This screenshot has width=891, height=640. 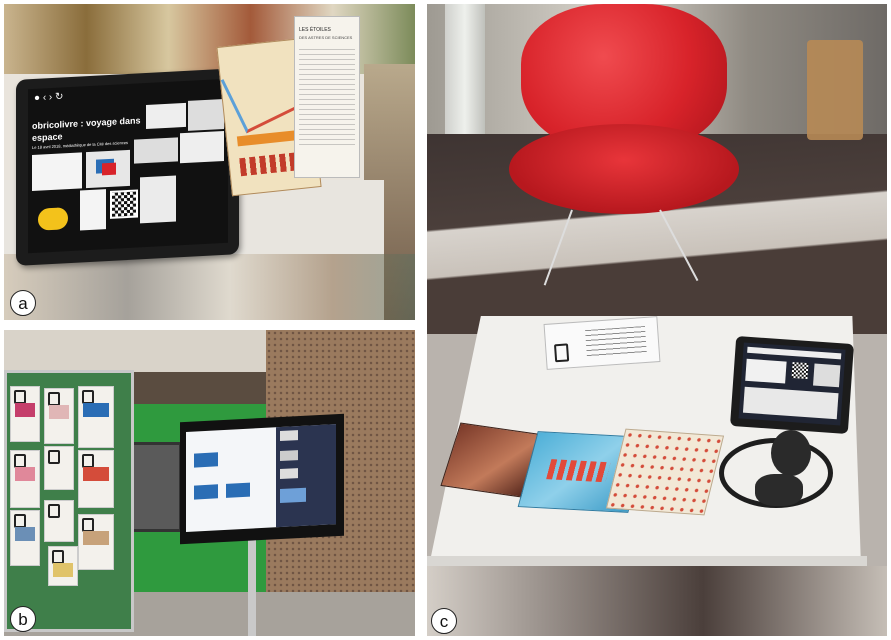 What do you see at coordinates (558, 247) in the screenshot?
I see `chair-leg-left` at bounding box center [558, 247].